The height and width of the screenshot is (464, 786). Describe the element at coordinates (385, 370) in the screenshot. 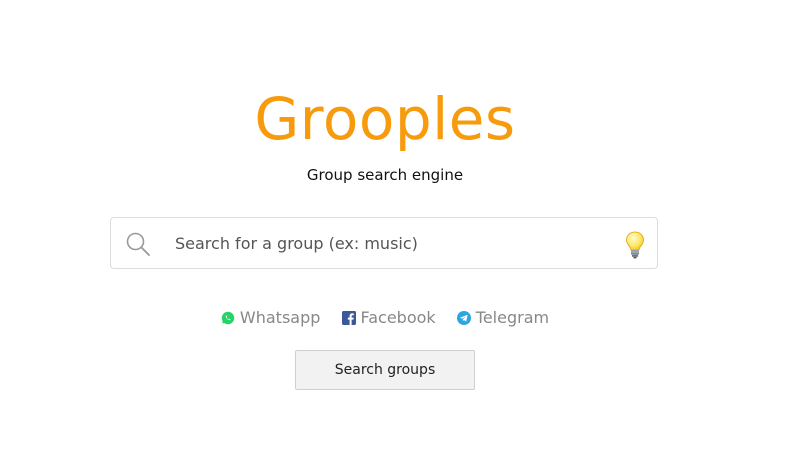

I see `search-groups-button: Search groups` at that location.